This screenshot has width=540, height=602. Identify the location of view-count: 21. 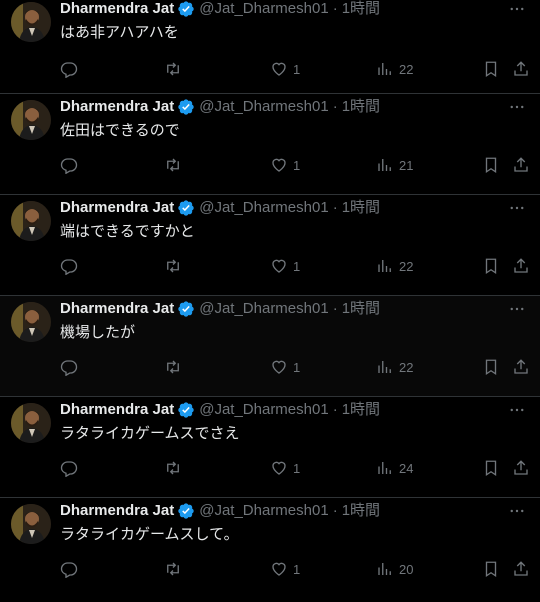
(406, 165).